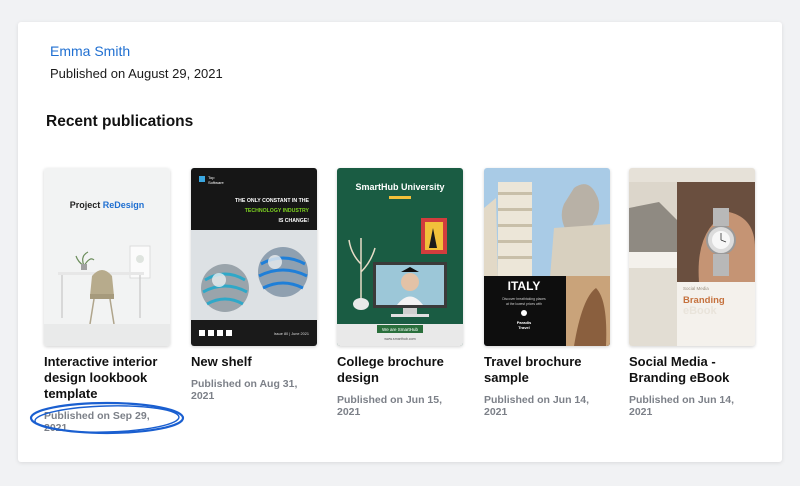 The width and height of the screenshot is (800, 486). I want to click on svg-text: We are SmartHub, so click(400, 329).